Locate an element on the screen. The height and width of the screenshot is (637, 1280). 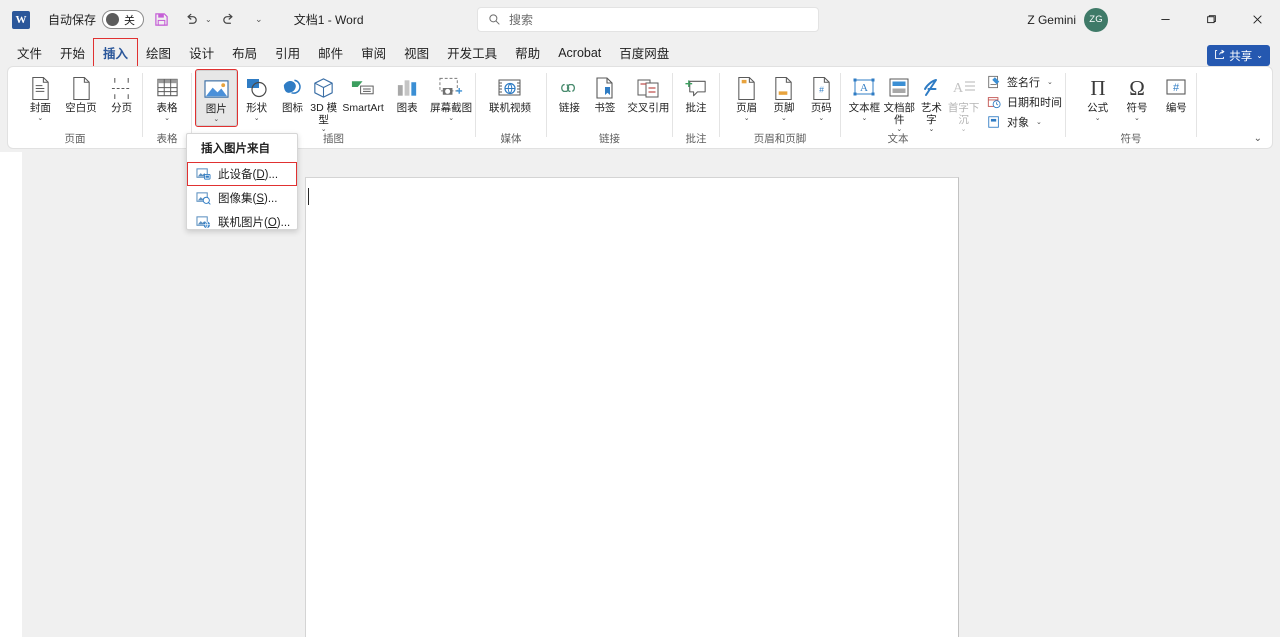
header-caret-icon: ⌄ is located at coordinates (747, 119).